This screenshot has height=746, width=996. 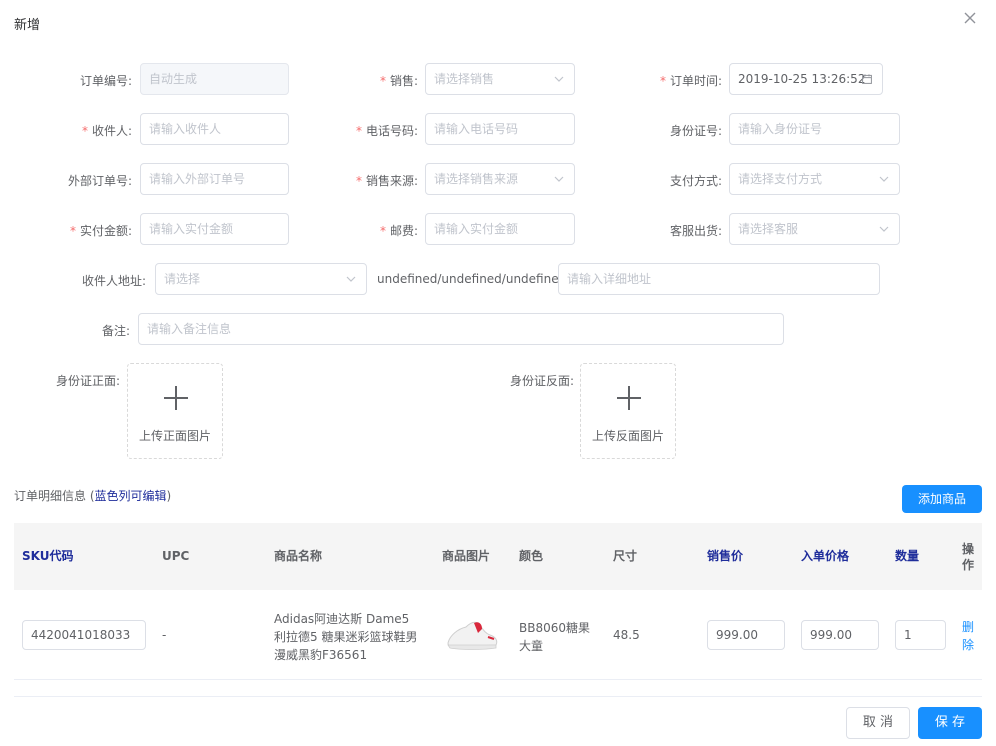 What do you see at coordinates (27, 25) in the screenshot?
I see `dialog-title: 新增` at bounding box center [27, 25].